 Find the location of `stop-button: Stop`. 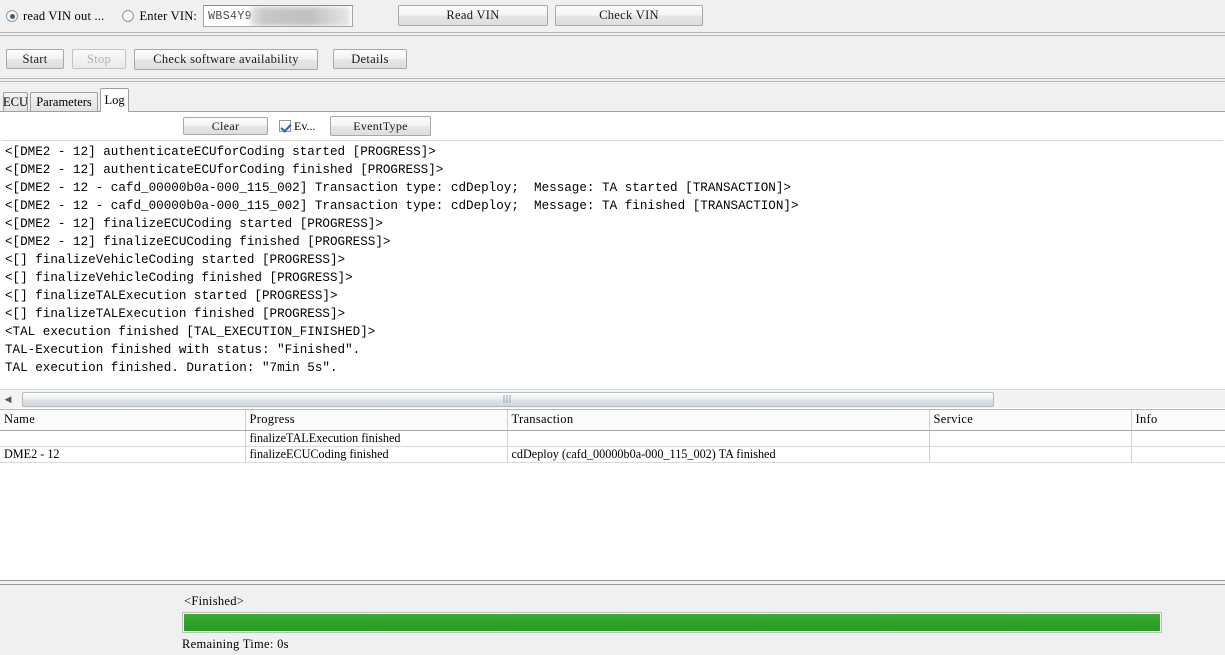

stop-button: Stop is located at coordinates (99, 59).